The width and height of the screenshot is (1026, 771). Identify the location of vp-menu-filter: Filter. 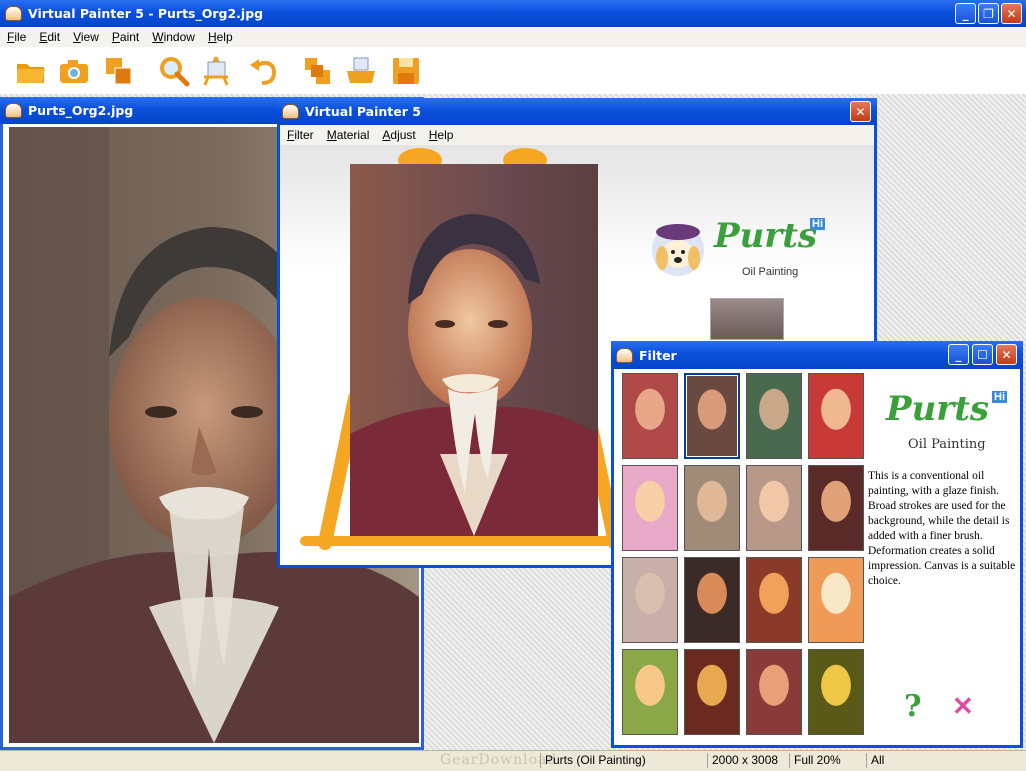
(300, 135).